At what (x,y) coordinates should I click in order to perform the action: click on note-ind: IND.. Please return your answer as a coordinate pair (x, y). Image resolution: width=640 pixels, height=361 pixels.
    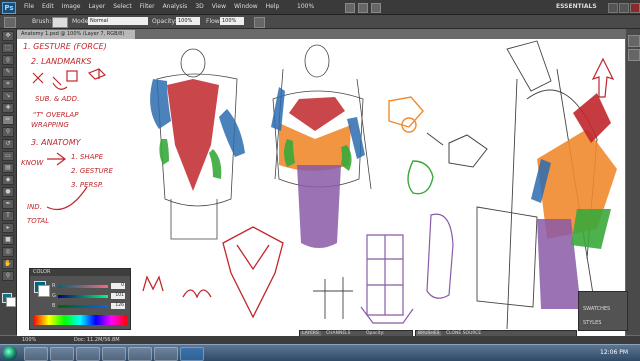
    Looking at the image, I should click on (34, 207).